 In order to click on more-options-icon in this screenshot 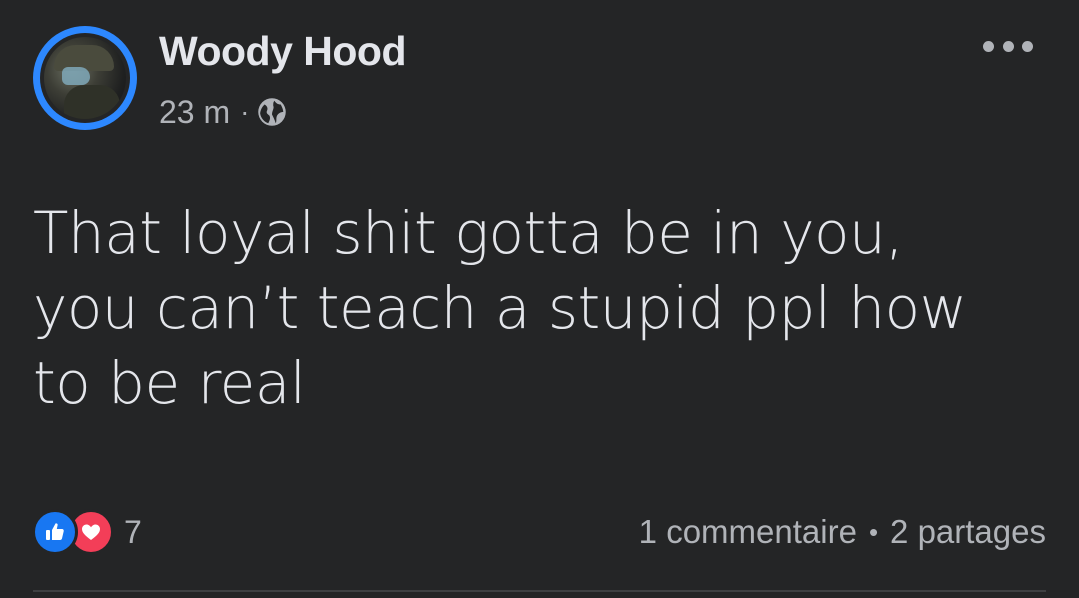, I will do `click(1008, 46)`.